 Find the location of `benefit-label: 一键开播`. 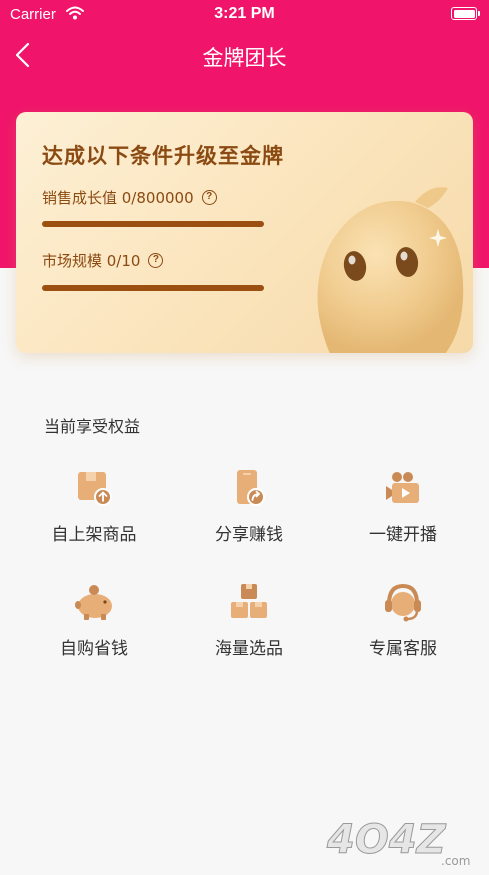

benefit-label: 一键开播 is located at coordinates (403, 535).